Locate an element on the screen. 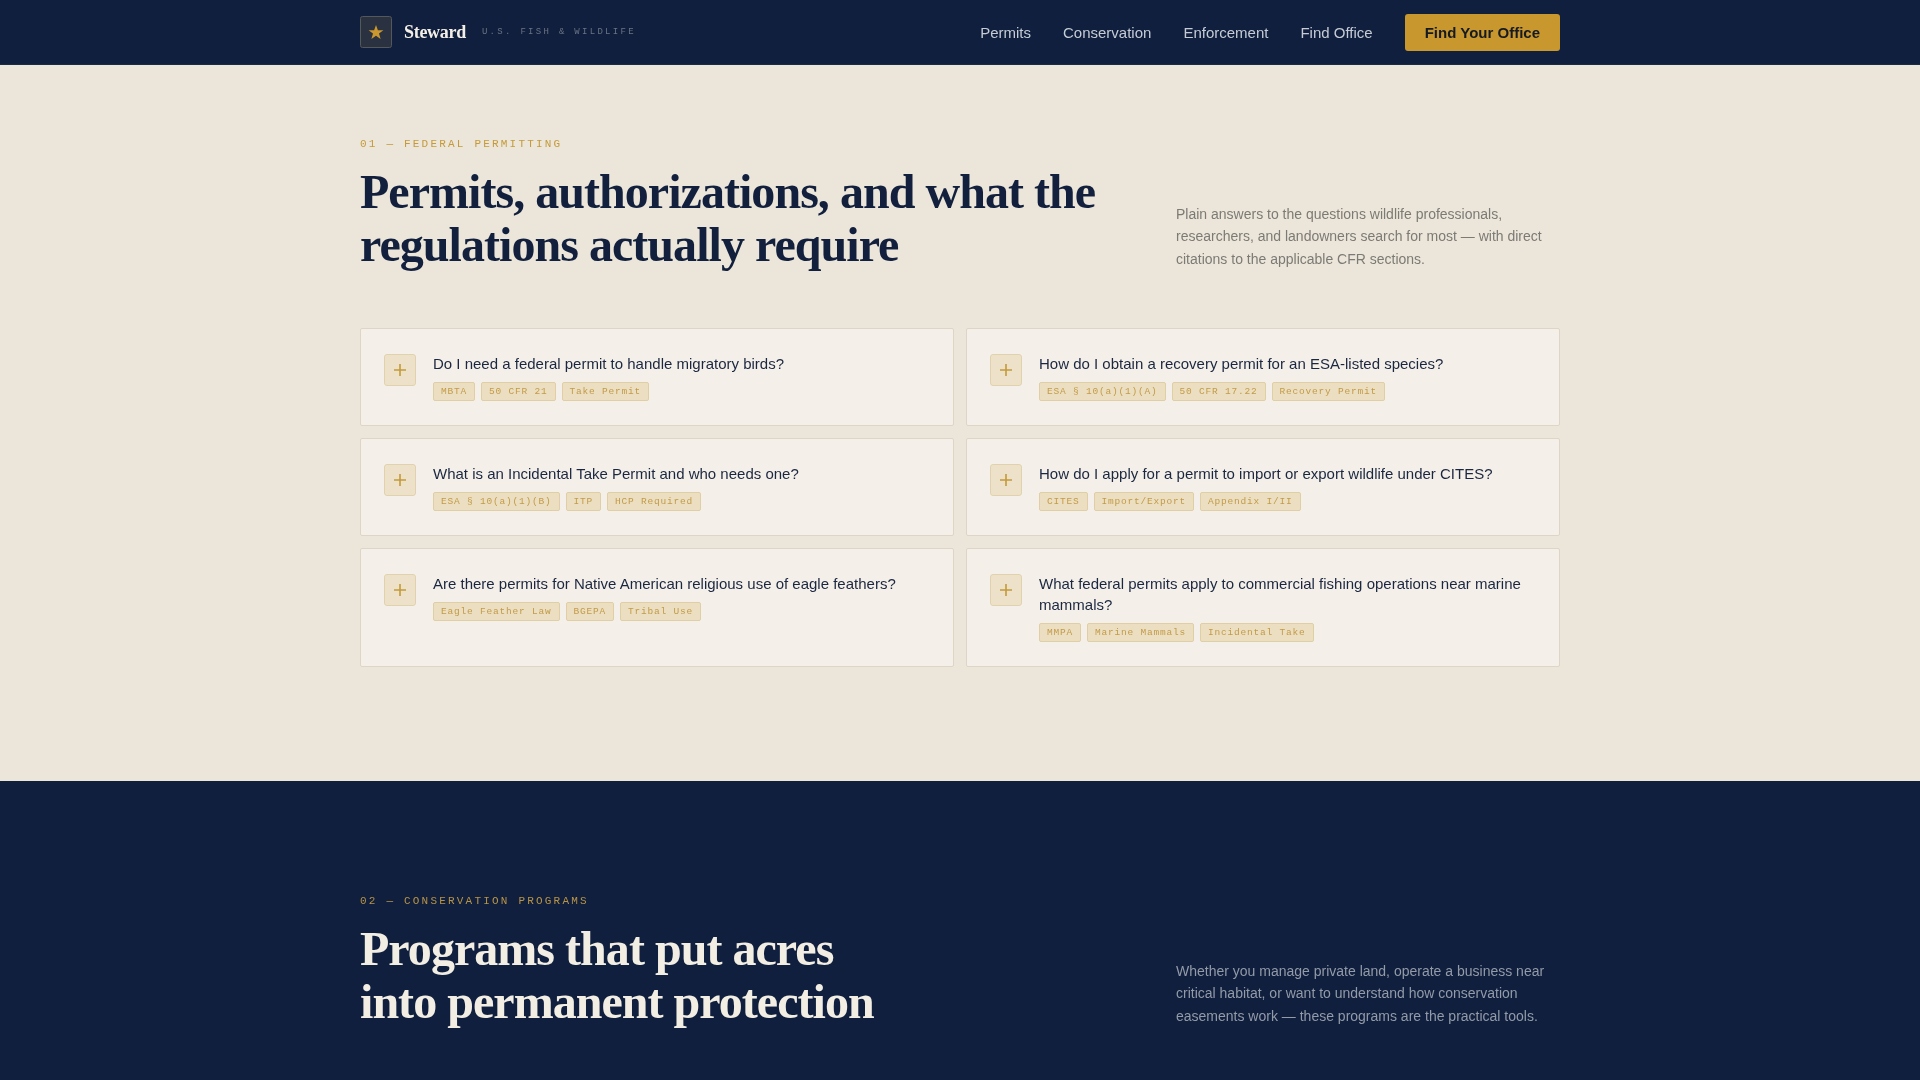 Image resolution: width=1920 pixels, height=1080 pixels. section-intro: Plain answers to the questions wildlife professionals, researchers, and landowners search for most — with direct citations to the applicable CFR sections. is located at coordinates (1359, 236).